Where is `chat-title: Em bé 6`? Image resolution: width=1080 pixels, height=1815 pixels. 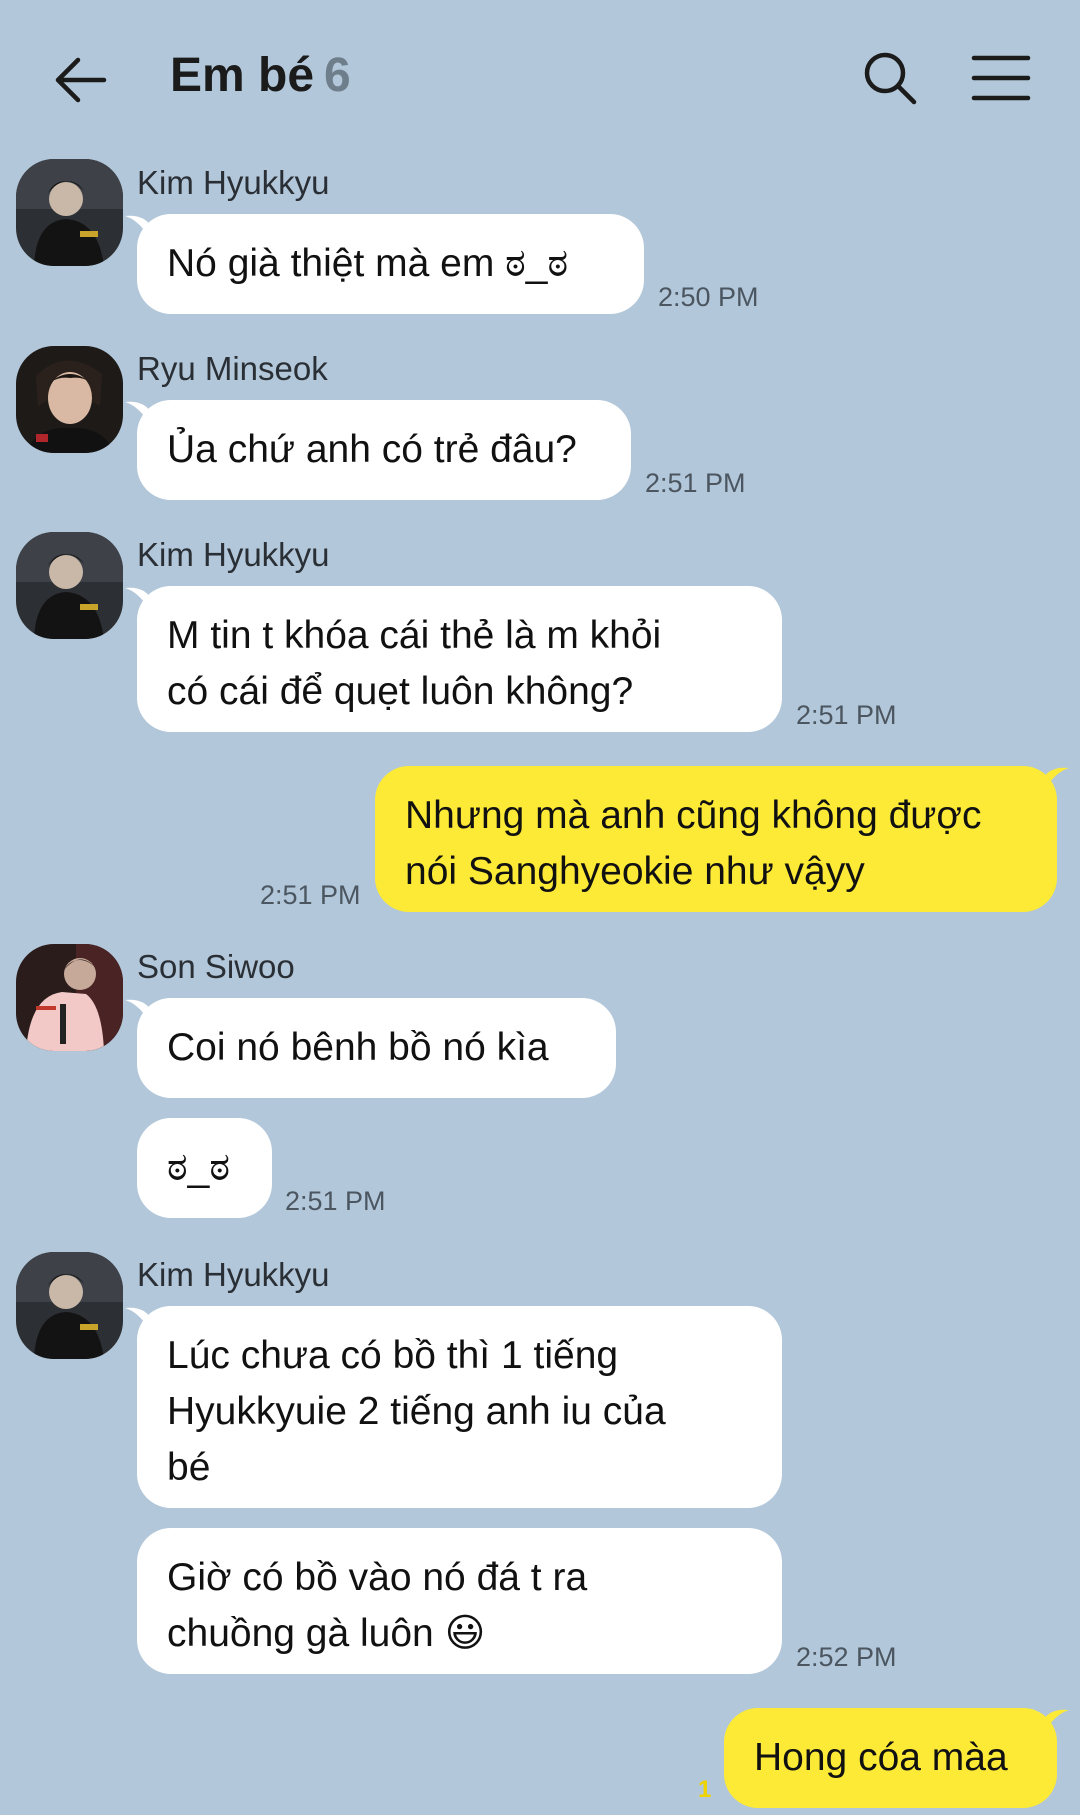
chat-title: Em bé 6 is located at coordinates (260, 75).